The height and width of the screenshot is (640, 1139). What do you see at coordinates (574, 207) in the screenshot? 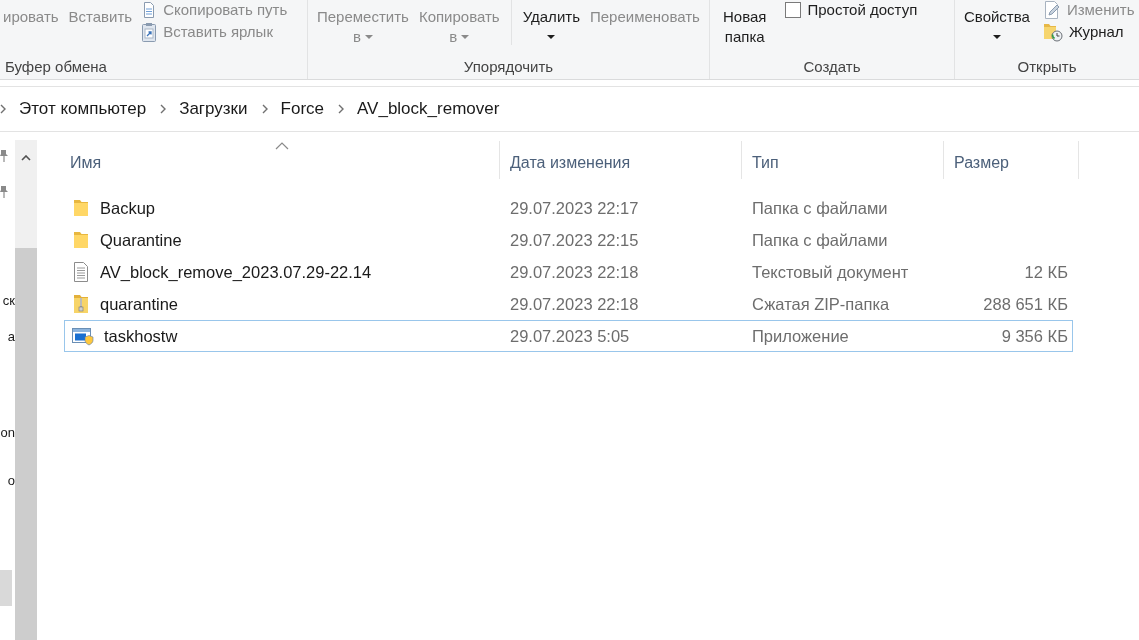
I see `date-modified: 29.07.2023 22:17` at bounding box center [574, 207].